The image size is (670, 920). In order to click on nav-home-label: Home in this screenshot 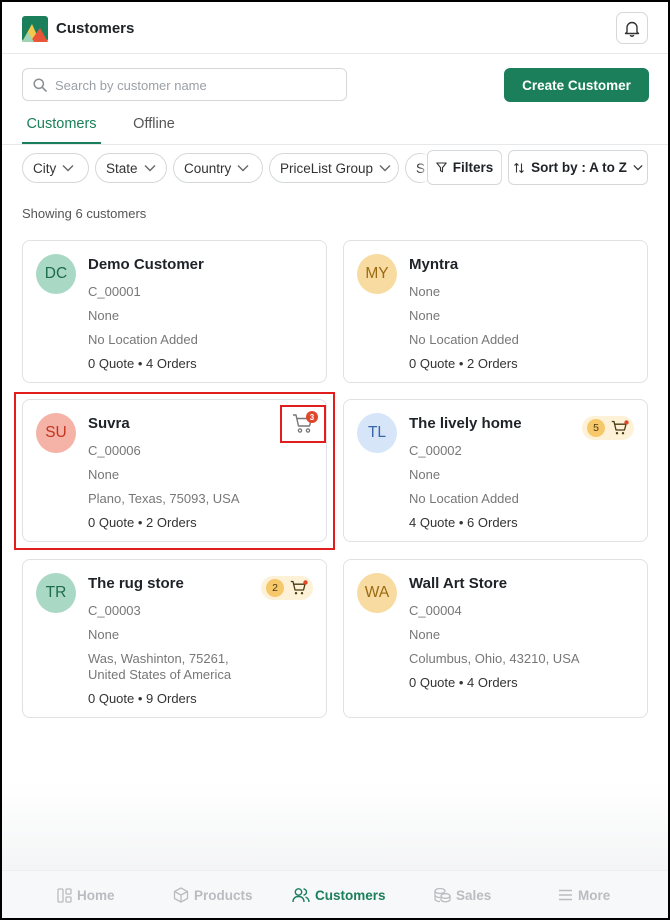, I will do `click(96, 895)`.